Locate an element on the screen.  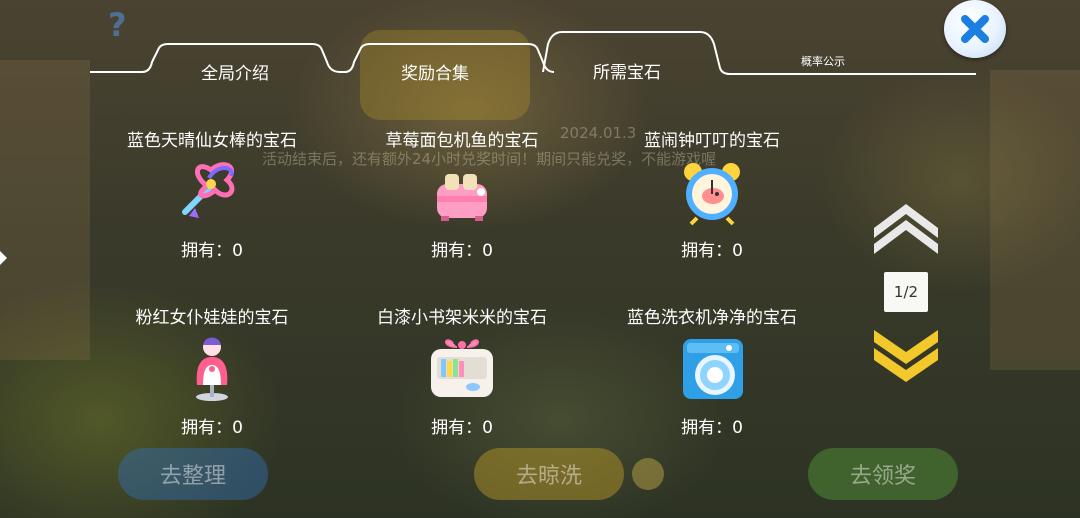
page-down-button is located at coordinates (906, 356).